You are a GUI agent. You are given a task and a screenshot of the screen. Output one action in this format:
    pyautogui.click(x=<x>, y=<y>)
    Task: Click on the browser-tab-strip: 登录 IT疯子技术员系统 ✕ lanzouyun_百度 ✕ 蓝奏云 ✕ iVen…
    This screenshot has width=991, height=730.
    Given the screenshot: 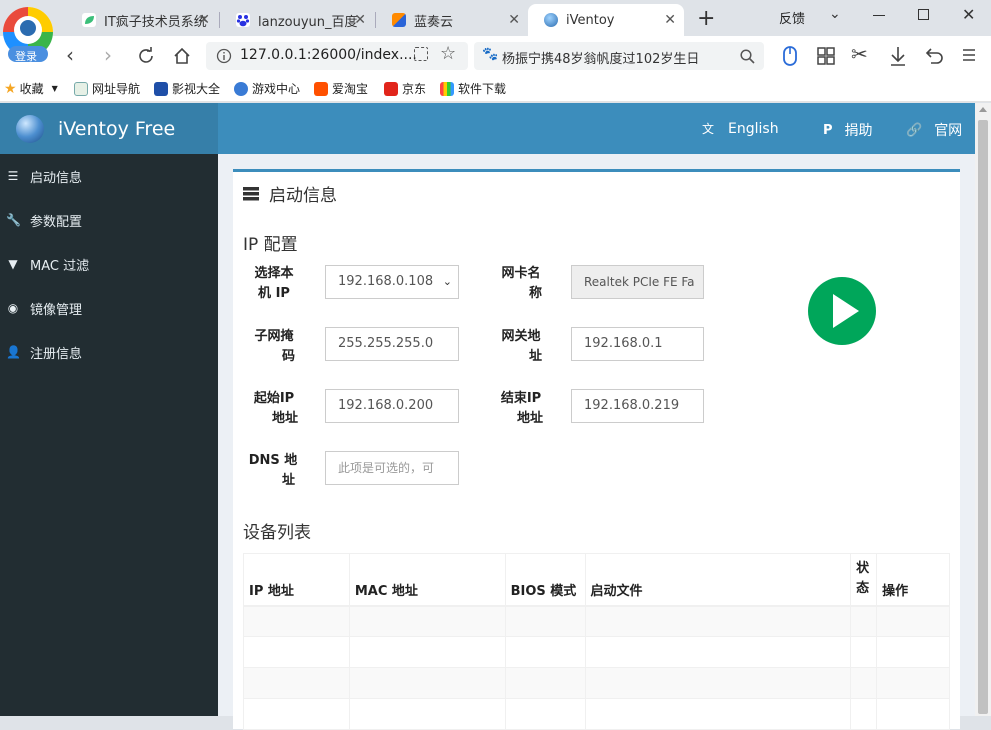 What is the action you would take?
    pyautogui.click(x=495, y=31)
    